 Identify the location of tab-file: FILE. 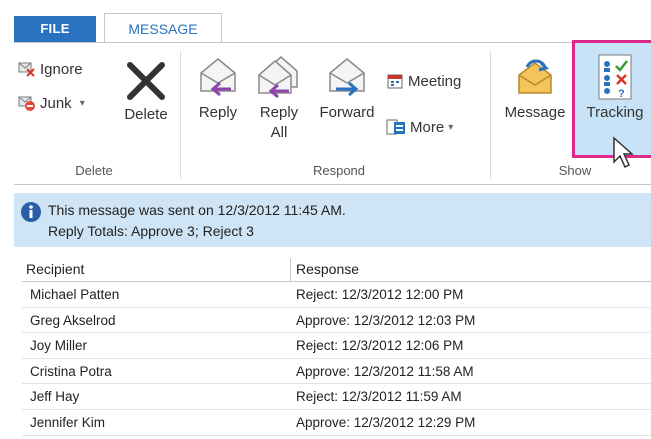
(55, 29).